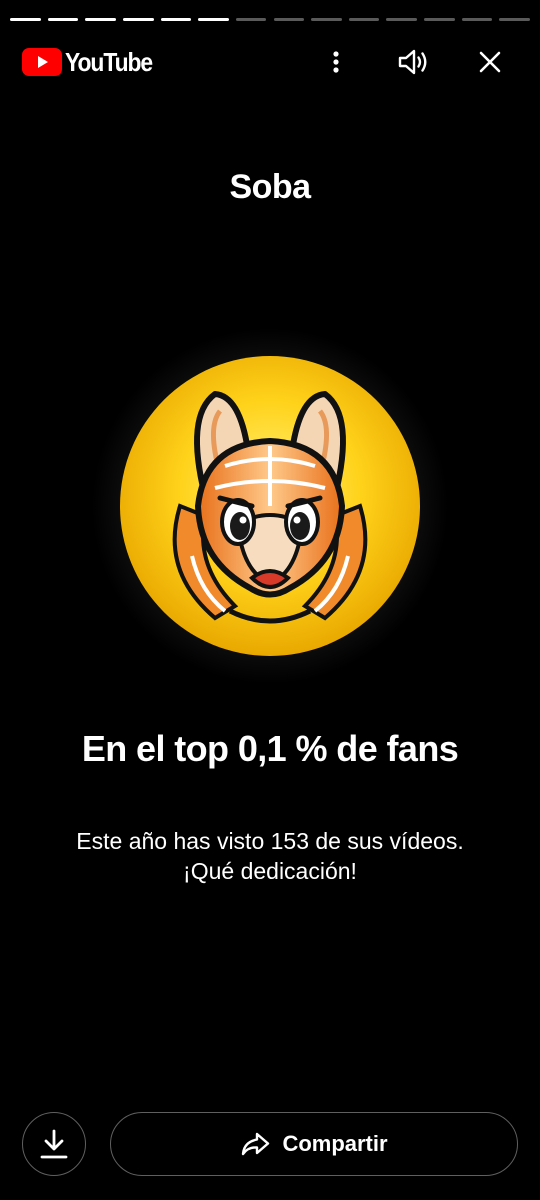 The image size is (540, 1200). What do you see at coordinates (270, 841) in the screenshot?
I see `summary-line-1: Este año has visto 153 de sus vídeos.` at bounding box center [270, 841].